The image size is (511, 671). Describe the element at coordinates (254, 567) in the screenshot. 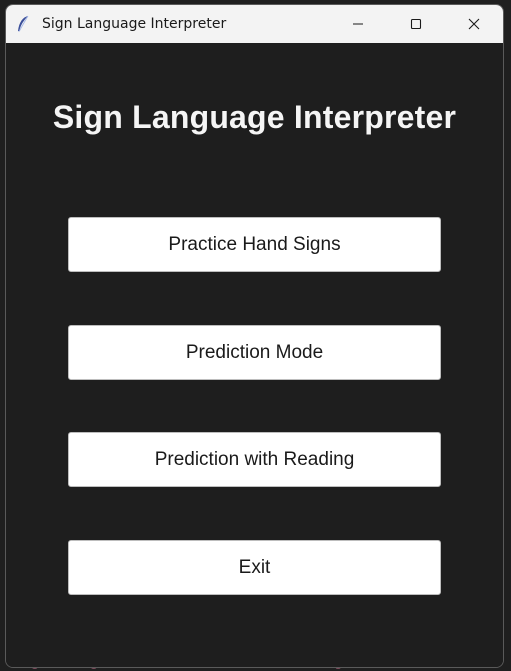

I see `exit-button: Exit` at that location.